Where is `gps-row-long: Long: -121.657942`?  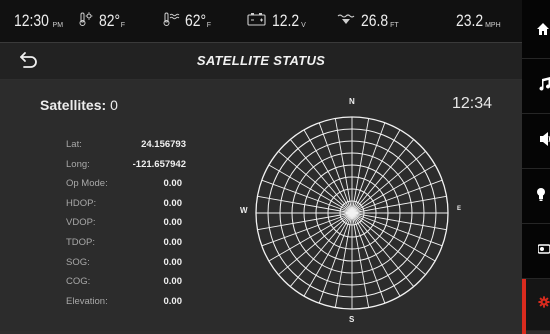
gps-row-long: Long: -121.657942 is located at coordinates (126, 165).